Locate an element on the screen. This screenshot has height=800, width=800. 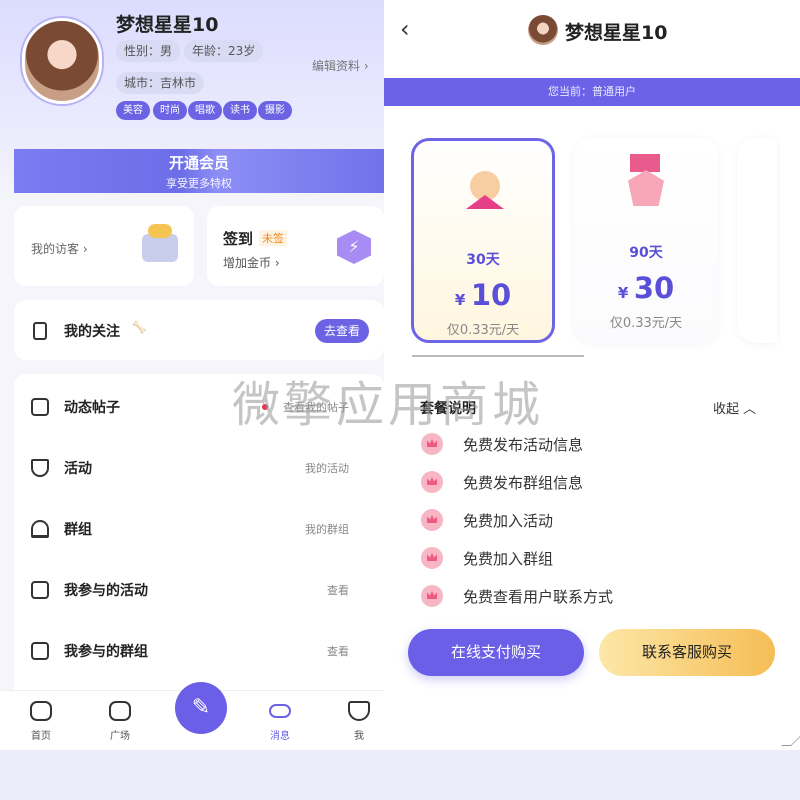
package-toggle: 收起 ︿ is located at coordinates (734, 407).